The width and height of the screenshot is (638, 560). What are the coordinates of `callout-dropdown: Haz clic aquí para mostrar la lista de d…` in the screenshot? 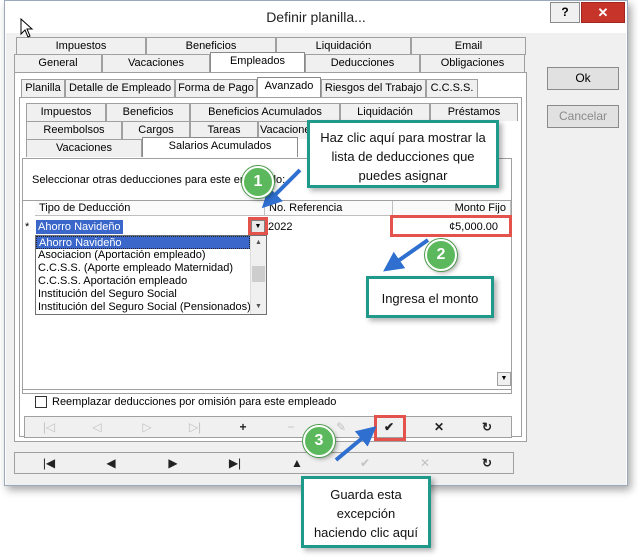 It's located at (403, 154).